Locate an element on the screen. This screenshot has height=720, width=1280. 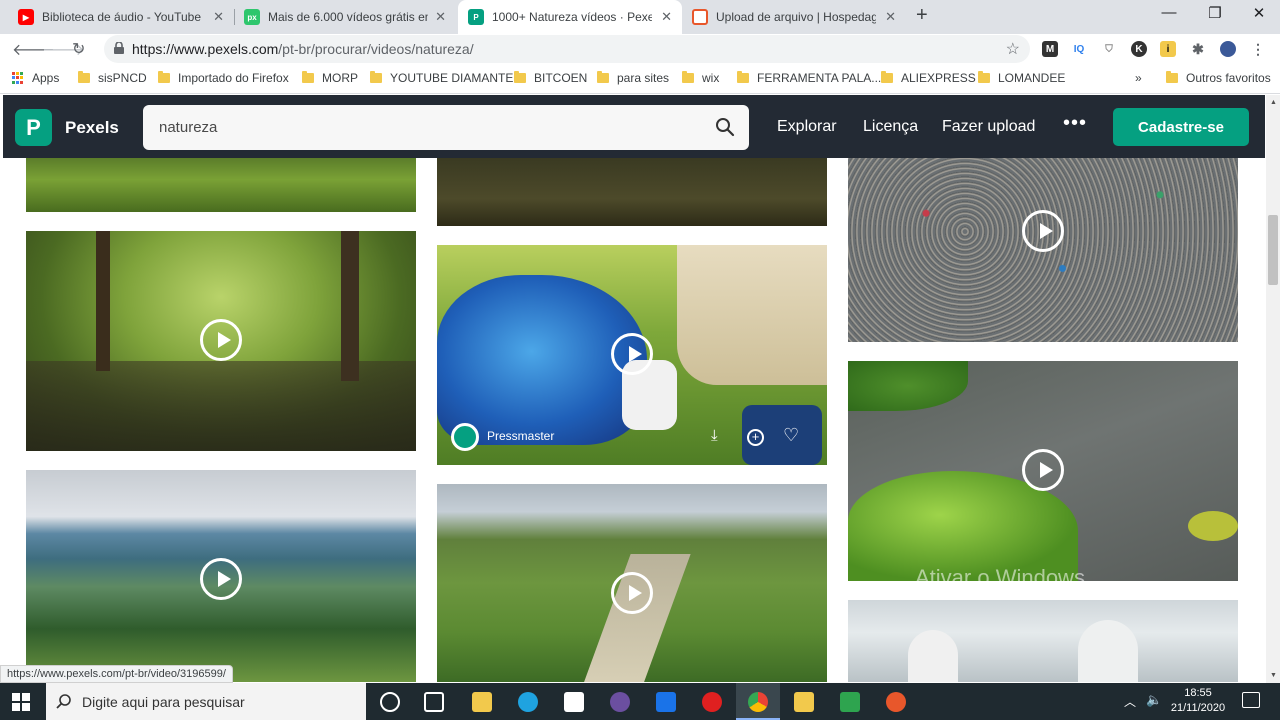
tab-hosting-upload: Upload de arquivo | Hospedagem ✕ is located at coordinates (794, 17).